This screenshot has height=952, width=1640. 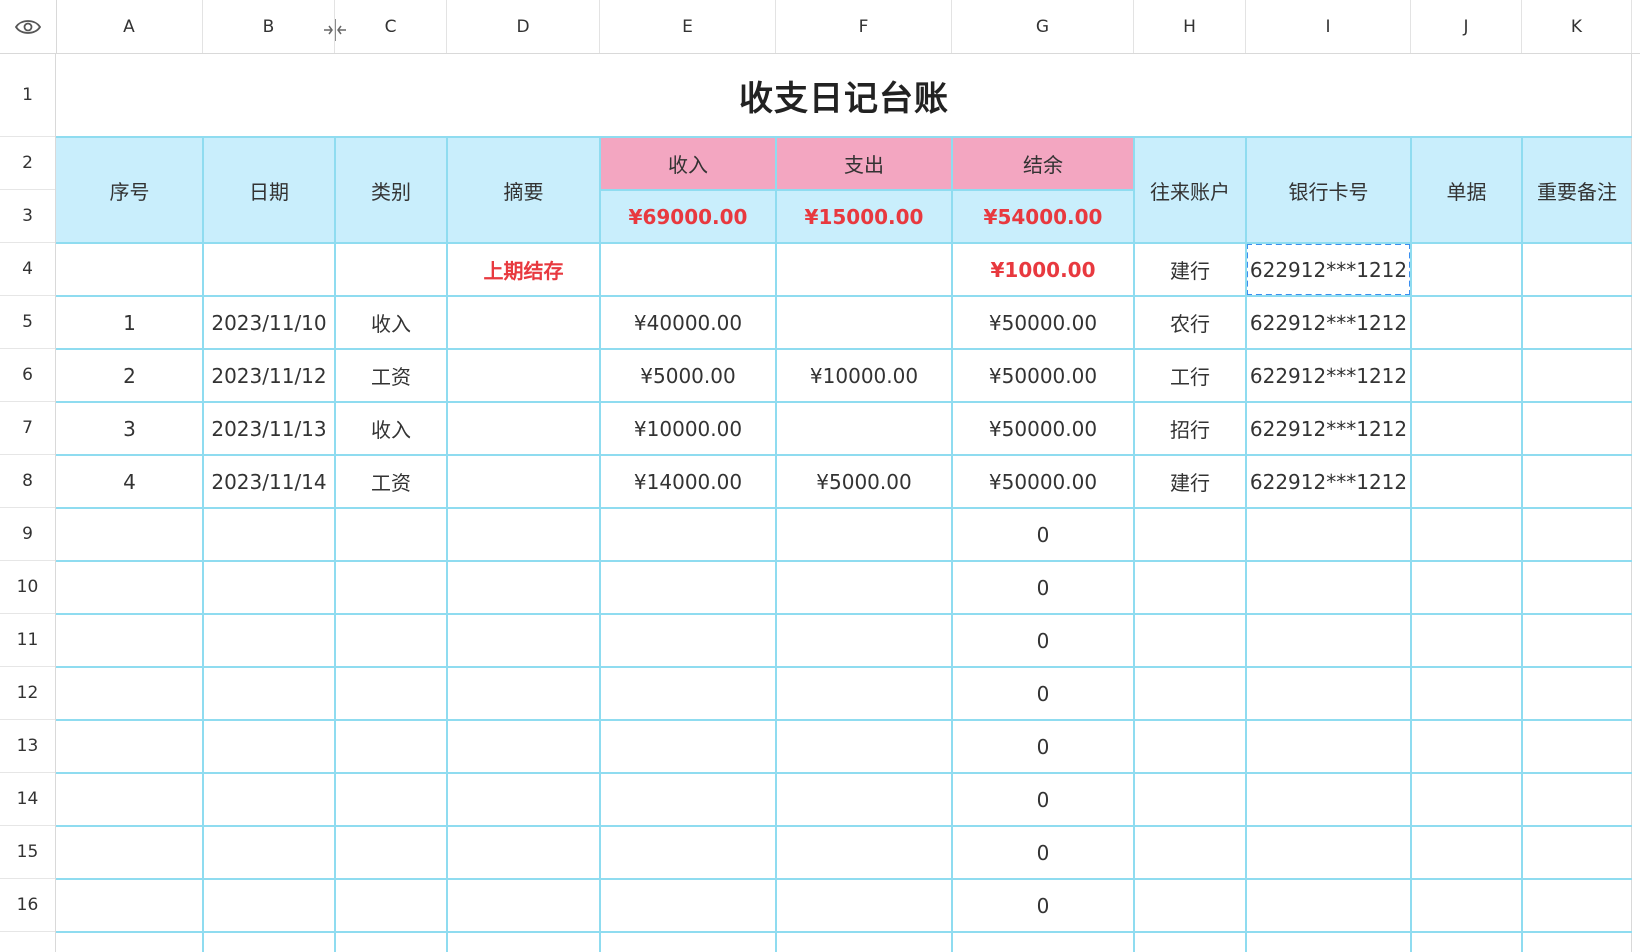 I want to click on row-header-12: 12, so click(x=28, y=693).